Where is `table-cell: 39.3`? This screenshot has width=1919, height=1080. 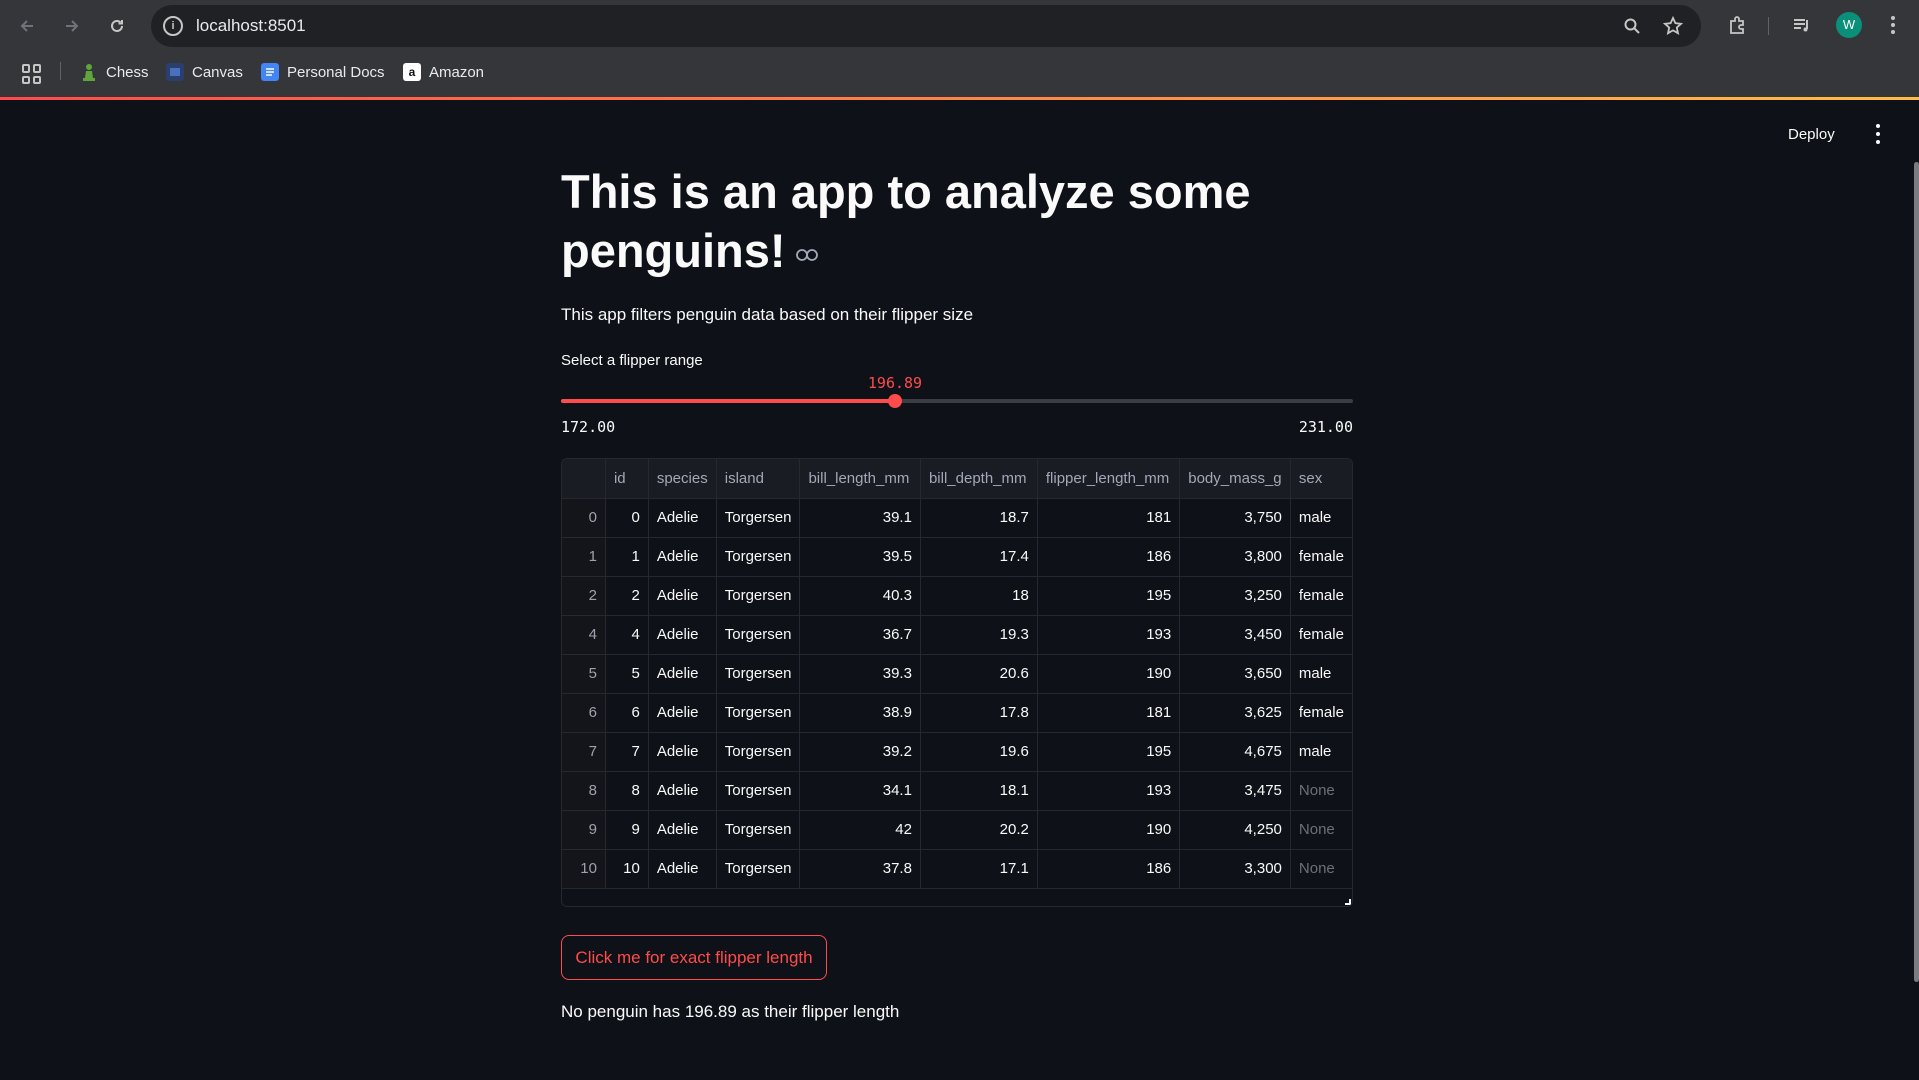
table-cell: 39.3 is located at coordinates (860, 674).